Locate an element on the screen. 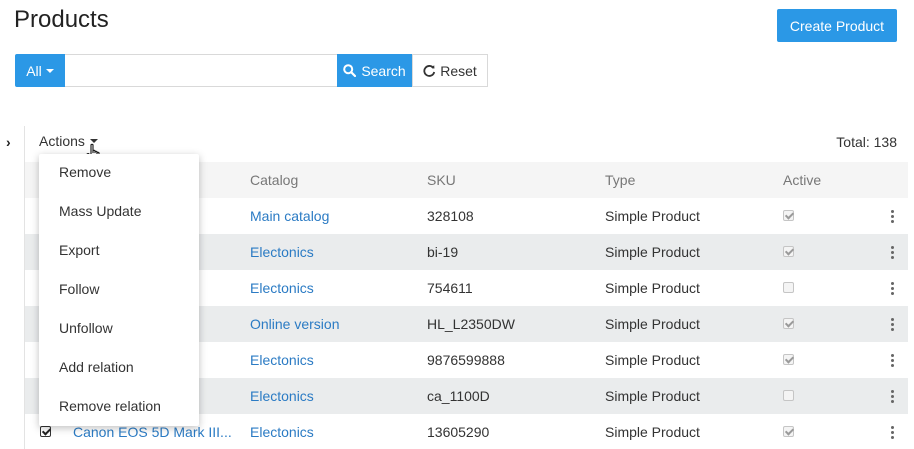 The width and height of the screenshot is (914, 449). menu-item-mass-update: Mass Update is located at coordinates (100, 211).